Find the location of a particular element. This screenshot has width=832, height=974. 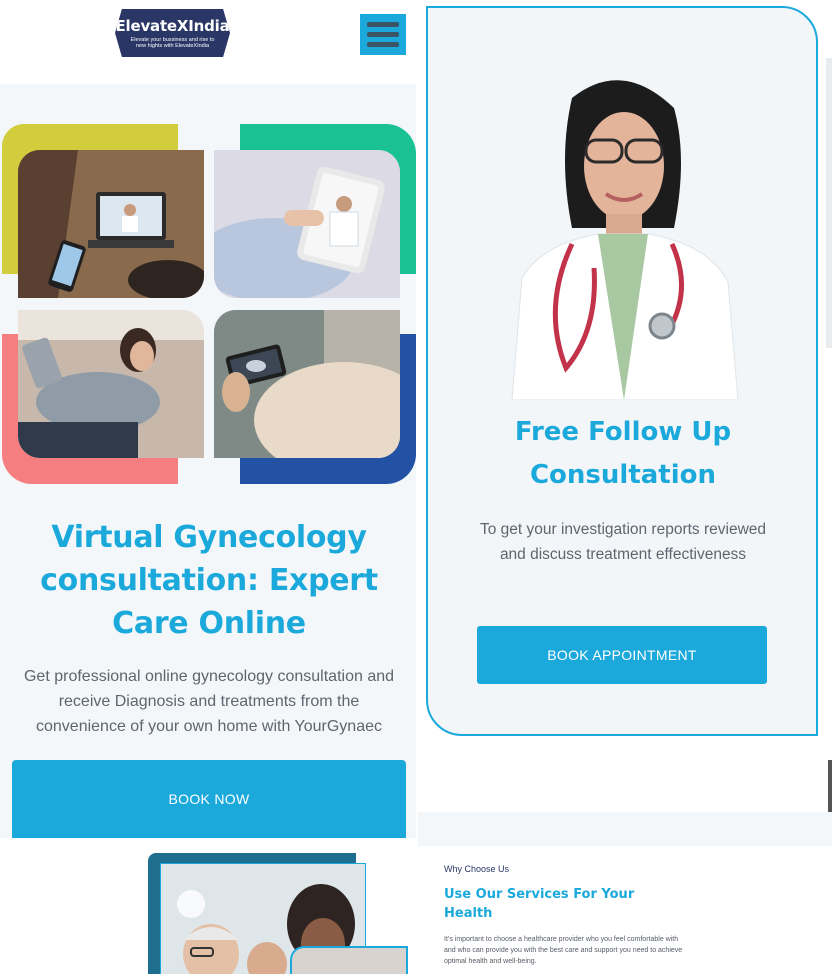

doctor-photo is located at coordinates (623, 234).